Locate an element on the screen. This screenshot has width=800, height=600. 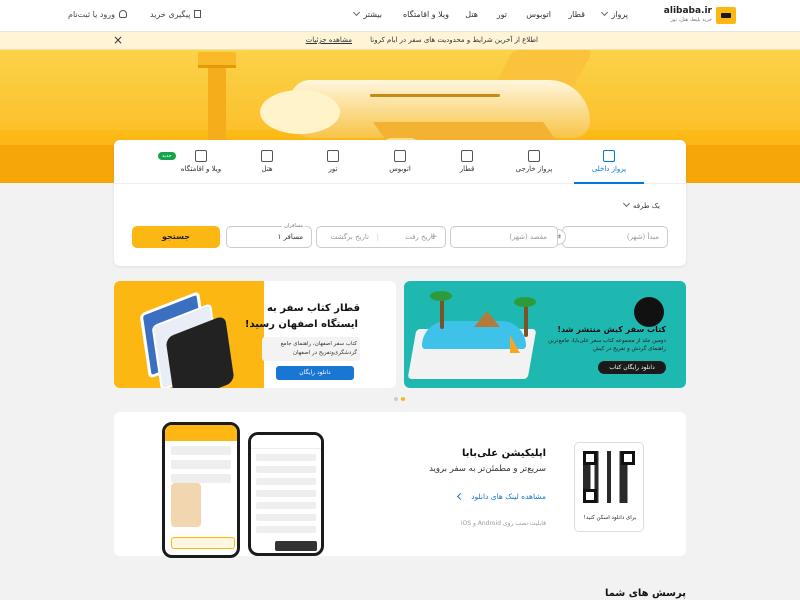
tab-train: قطار is located at coordinates (467, 166).